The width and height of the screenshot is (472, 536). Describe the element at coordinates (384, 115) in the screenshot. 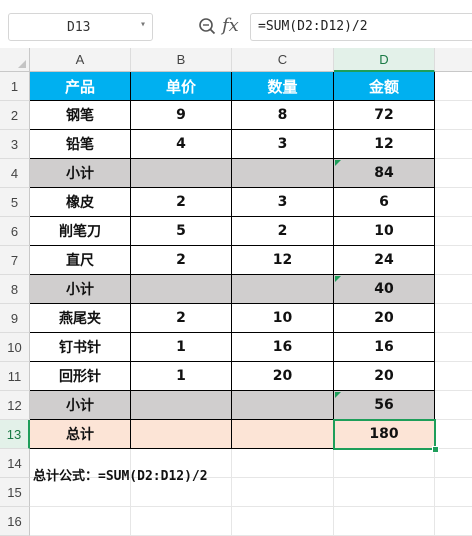

I see `table-cell: 72` at that location.